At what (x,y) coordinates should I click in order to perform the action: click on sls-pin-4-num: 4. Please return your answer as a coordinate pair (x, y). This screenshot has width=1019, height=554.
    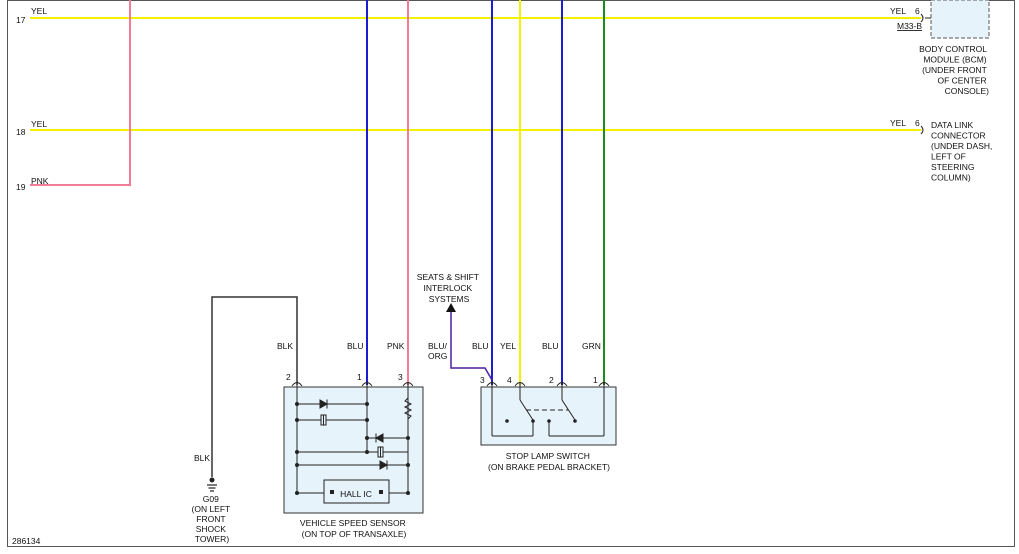
    Looking at the image, I should click on (509, 380).